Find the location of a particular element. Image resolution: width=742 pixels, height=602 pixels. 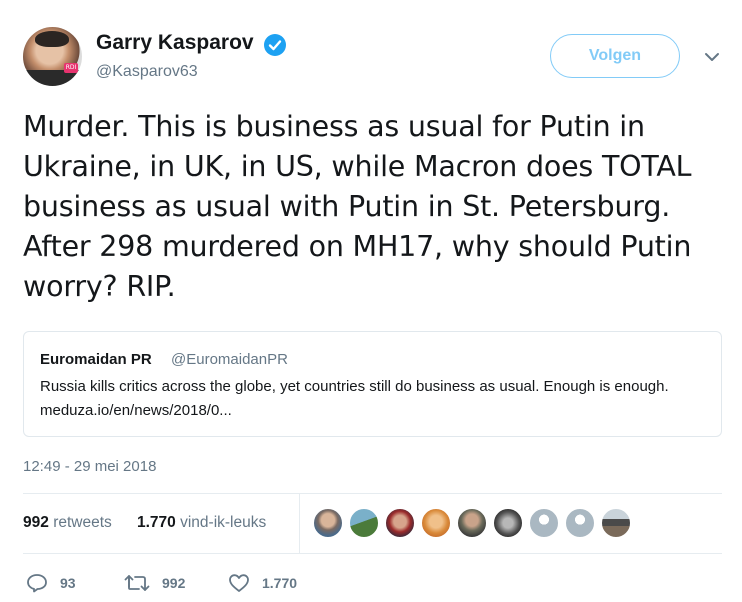

avatar-hair is located at coordinates (52, 39).